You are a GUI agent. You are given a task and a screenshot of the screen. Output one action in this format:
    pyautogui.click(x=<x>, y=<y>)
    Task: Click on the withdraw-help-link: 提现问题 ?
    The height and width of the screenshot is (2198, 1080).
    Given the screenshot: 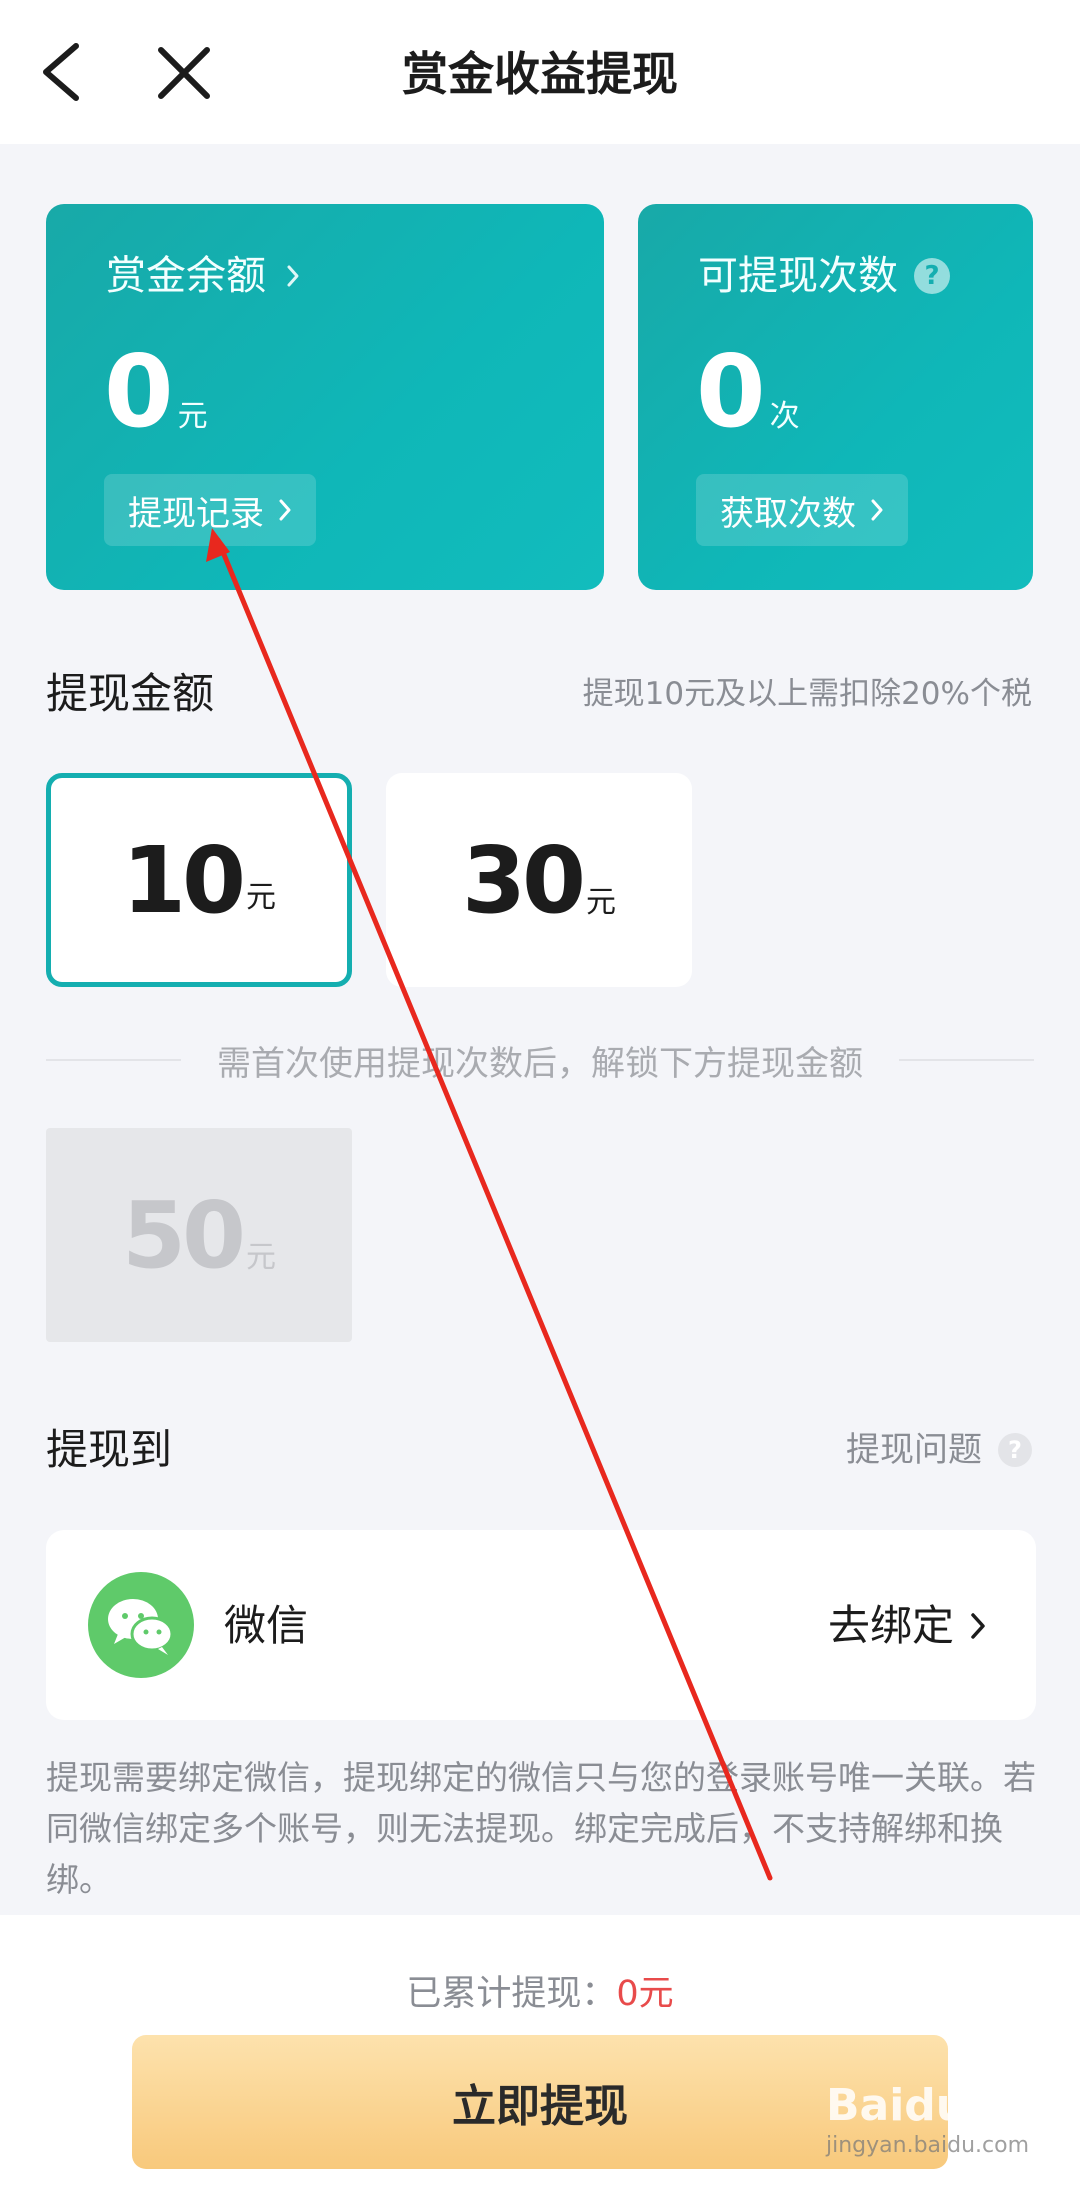 What is the action you would take?
    pyautogui.click(x=939, y=1450)
    